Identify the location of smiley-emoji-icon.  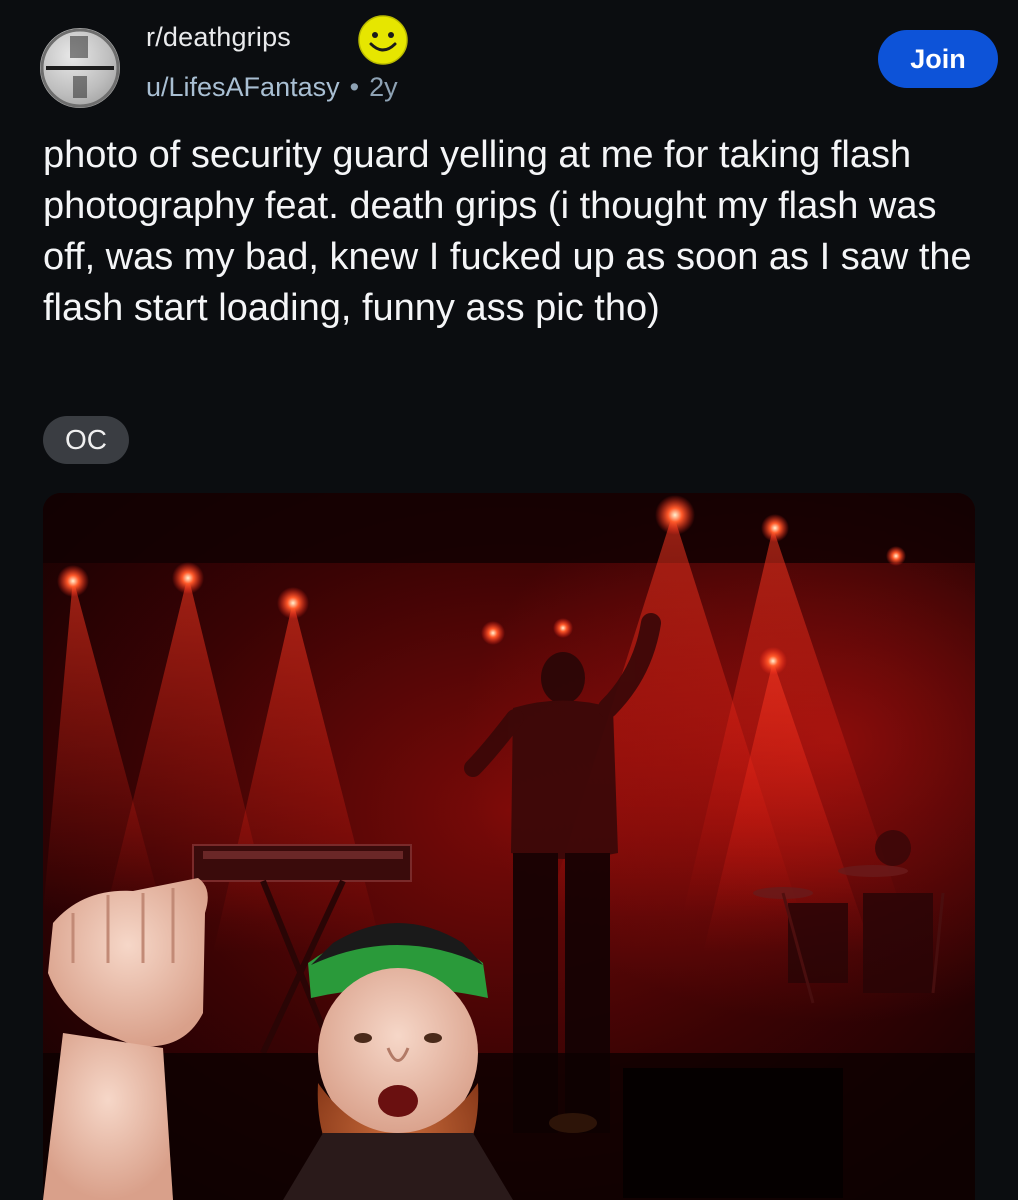
(383, 40).